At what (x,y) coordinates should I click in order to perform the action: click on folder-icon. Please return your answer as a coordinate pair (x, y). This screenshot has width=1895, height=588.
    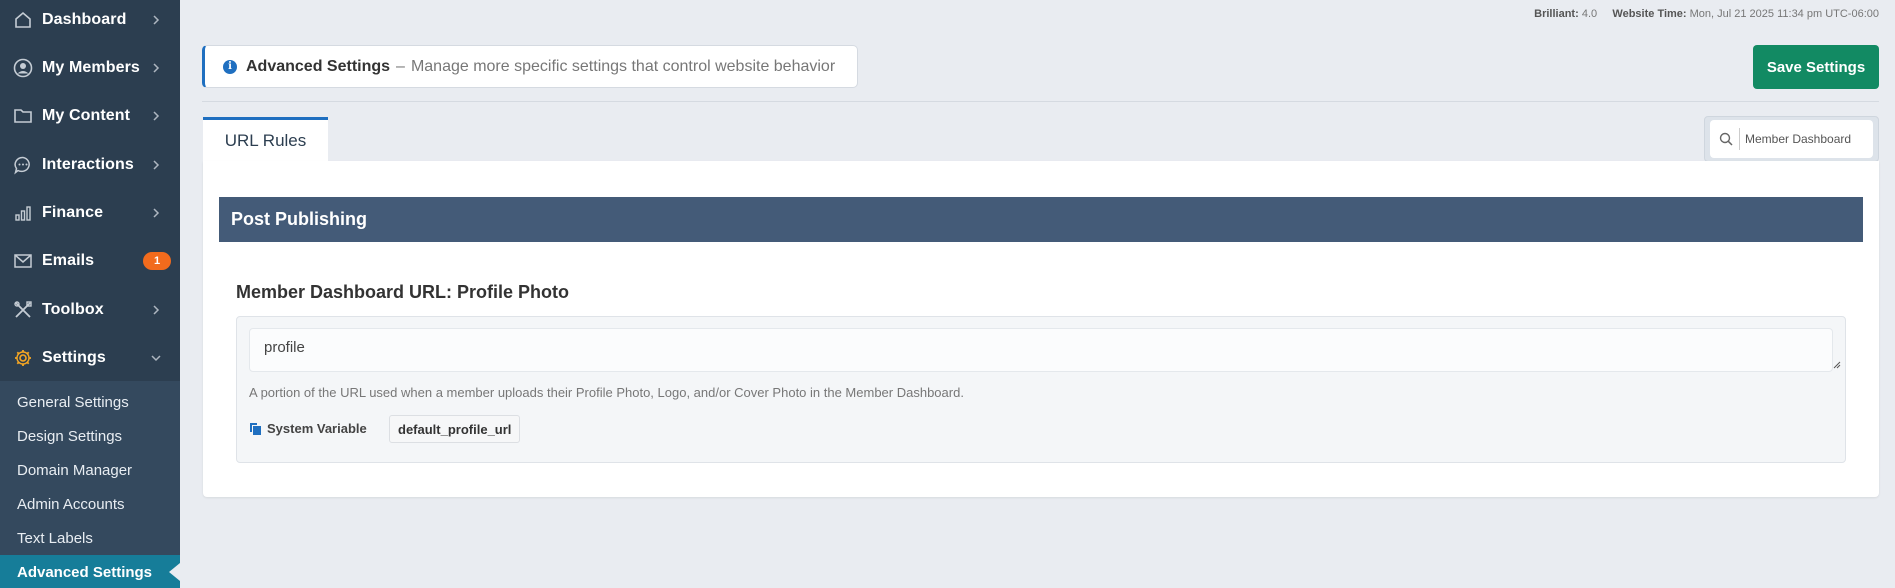
    Looking at the image, I should click on (23, 116).